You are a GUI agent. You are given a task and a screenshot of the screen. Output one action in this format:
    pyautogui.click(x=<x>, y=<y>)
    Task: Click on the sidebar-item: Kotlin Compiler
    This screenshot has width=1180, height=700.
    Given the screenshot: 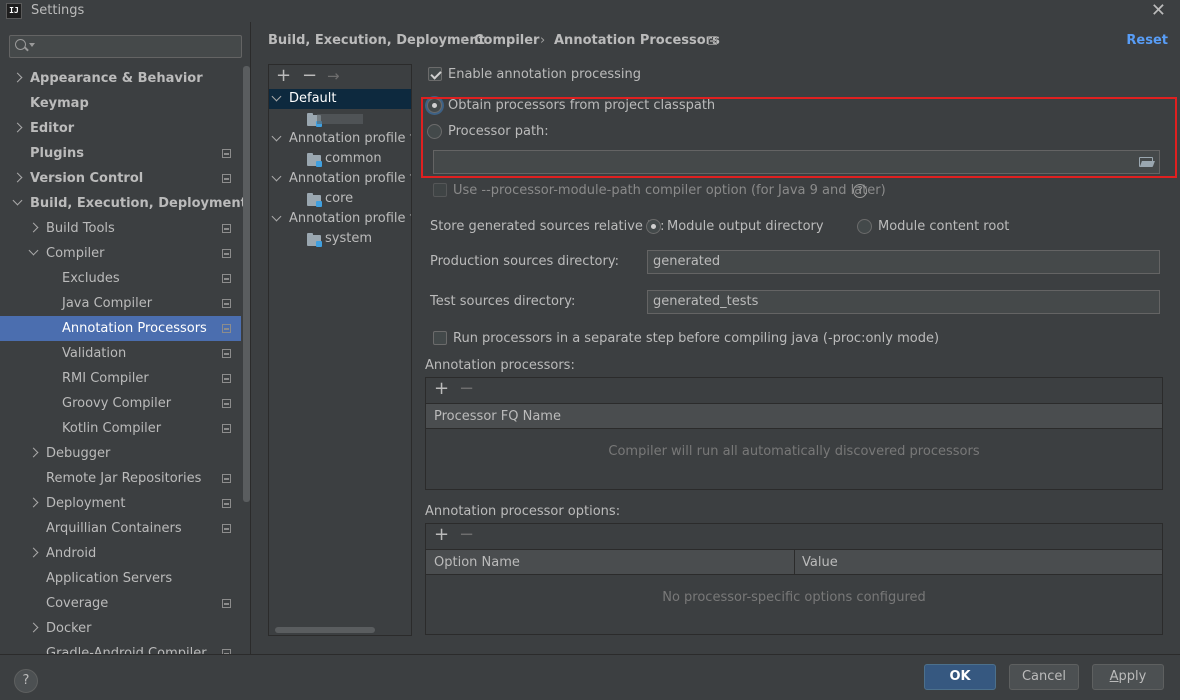 What is the action you would take?
    pyautogui.click(x=120, y=428)
    